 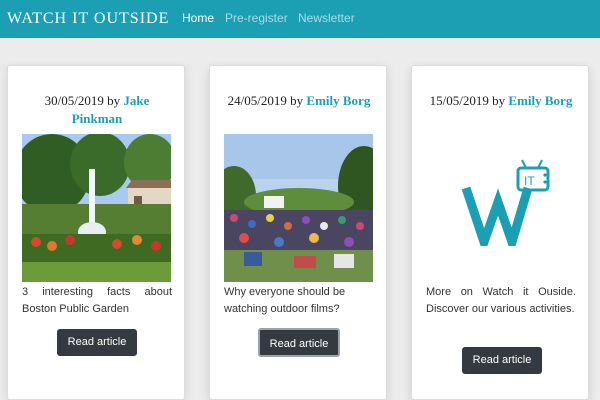 I want to click on logo-text: IT, so click(x=529, y=181).